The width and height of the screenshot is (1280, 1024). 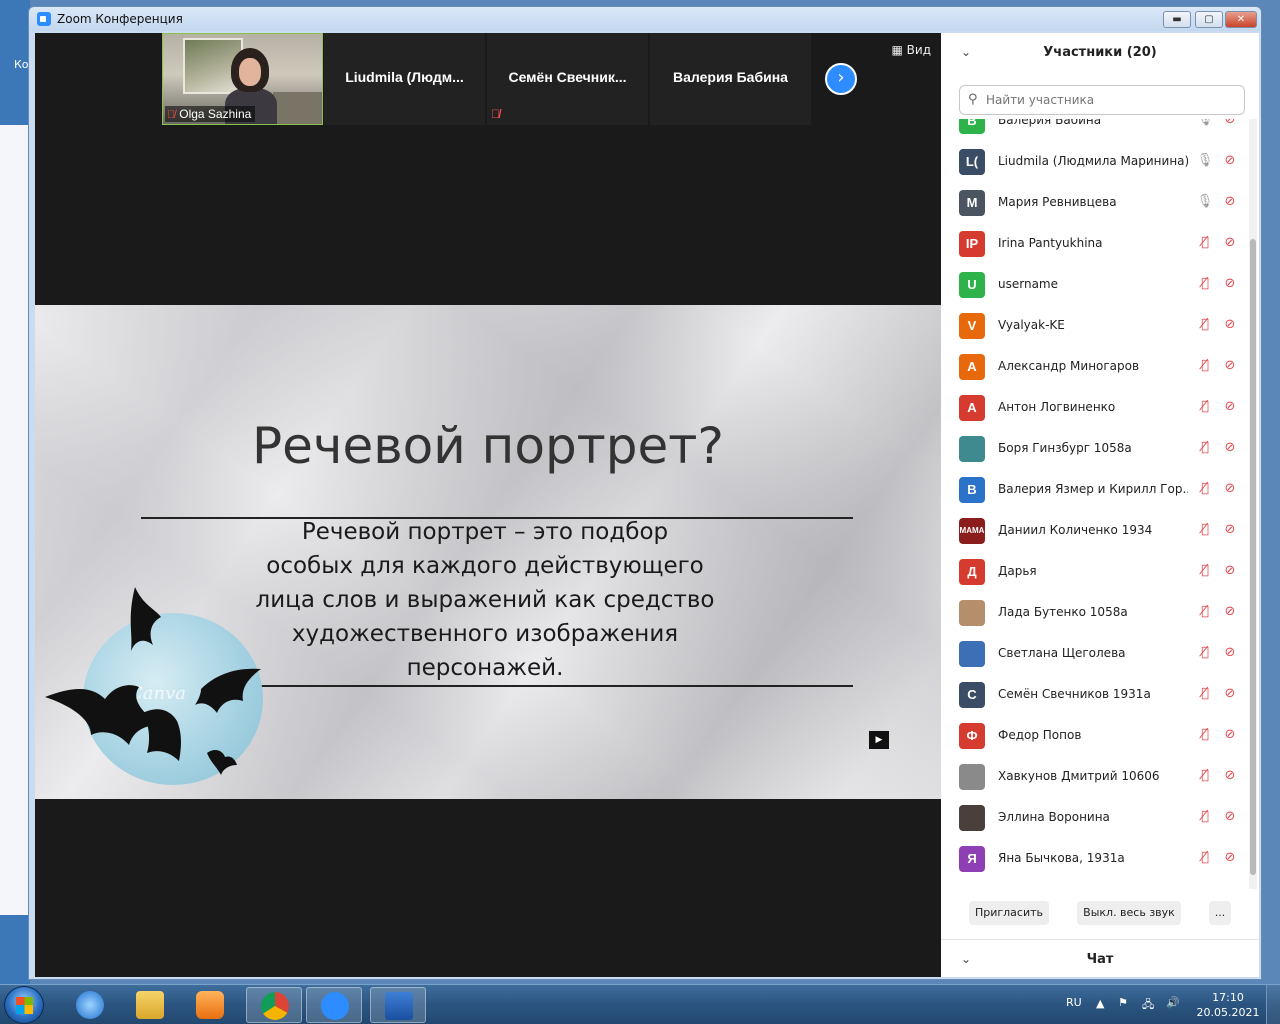 What do you see at coordinates (1173, 1002) in the screenshot?
I see `volume-icon: 🔊` at bounding box center [1173, 1002].